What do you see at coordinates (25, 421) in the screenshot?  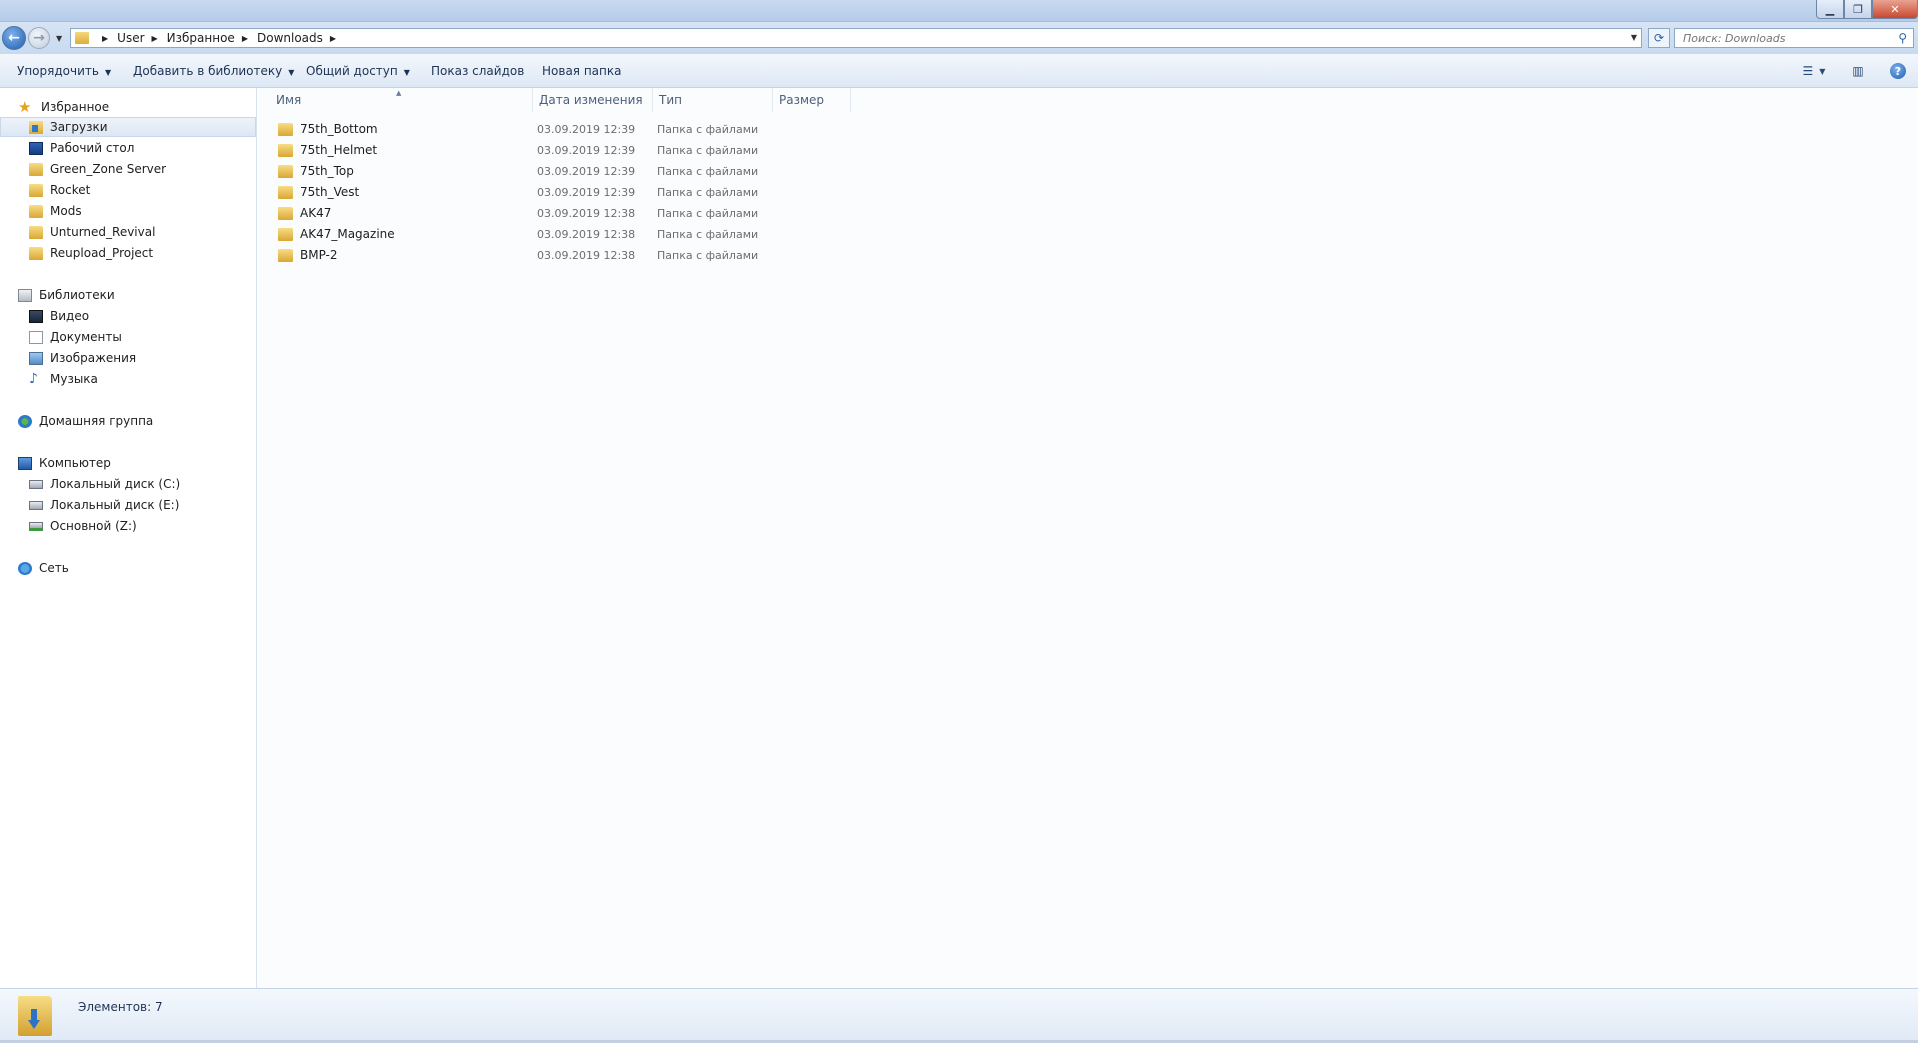 I see `homegroup-icon` at bounding box center [25, 421].